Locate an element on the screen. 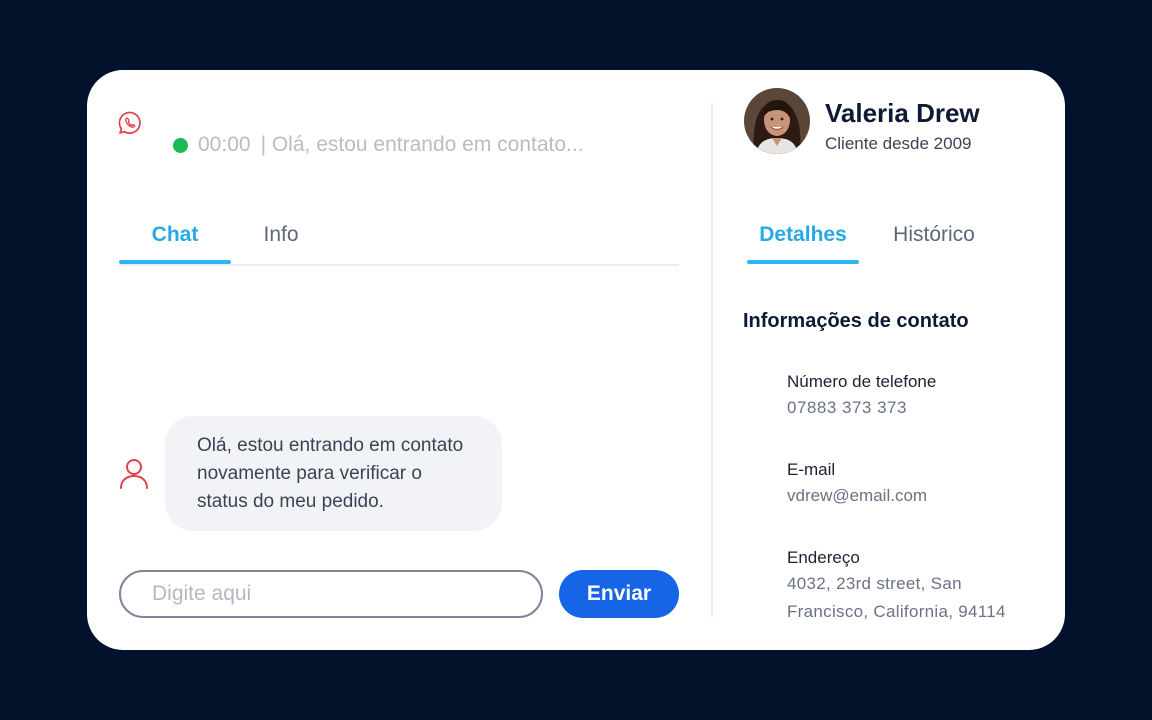 The height and width of the screenshot is (720, 1152). message-line: status do meu pedido. is located at coordinates (290, 501).